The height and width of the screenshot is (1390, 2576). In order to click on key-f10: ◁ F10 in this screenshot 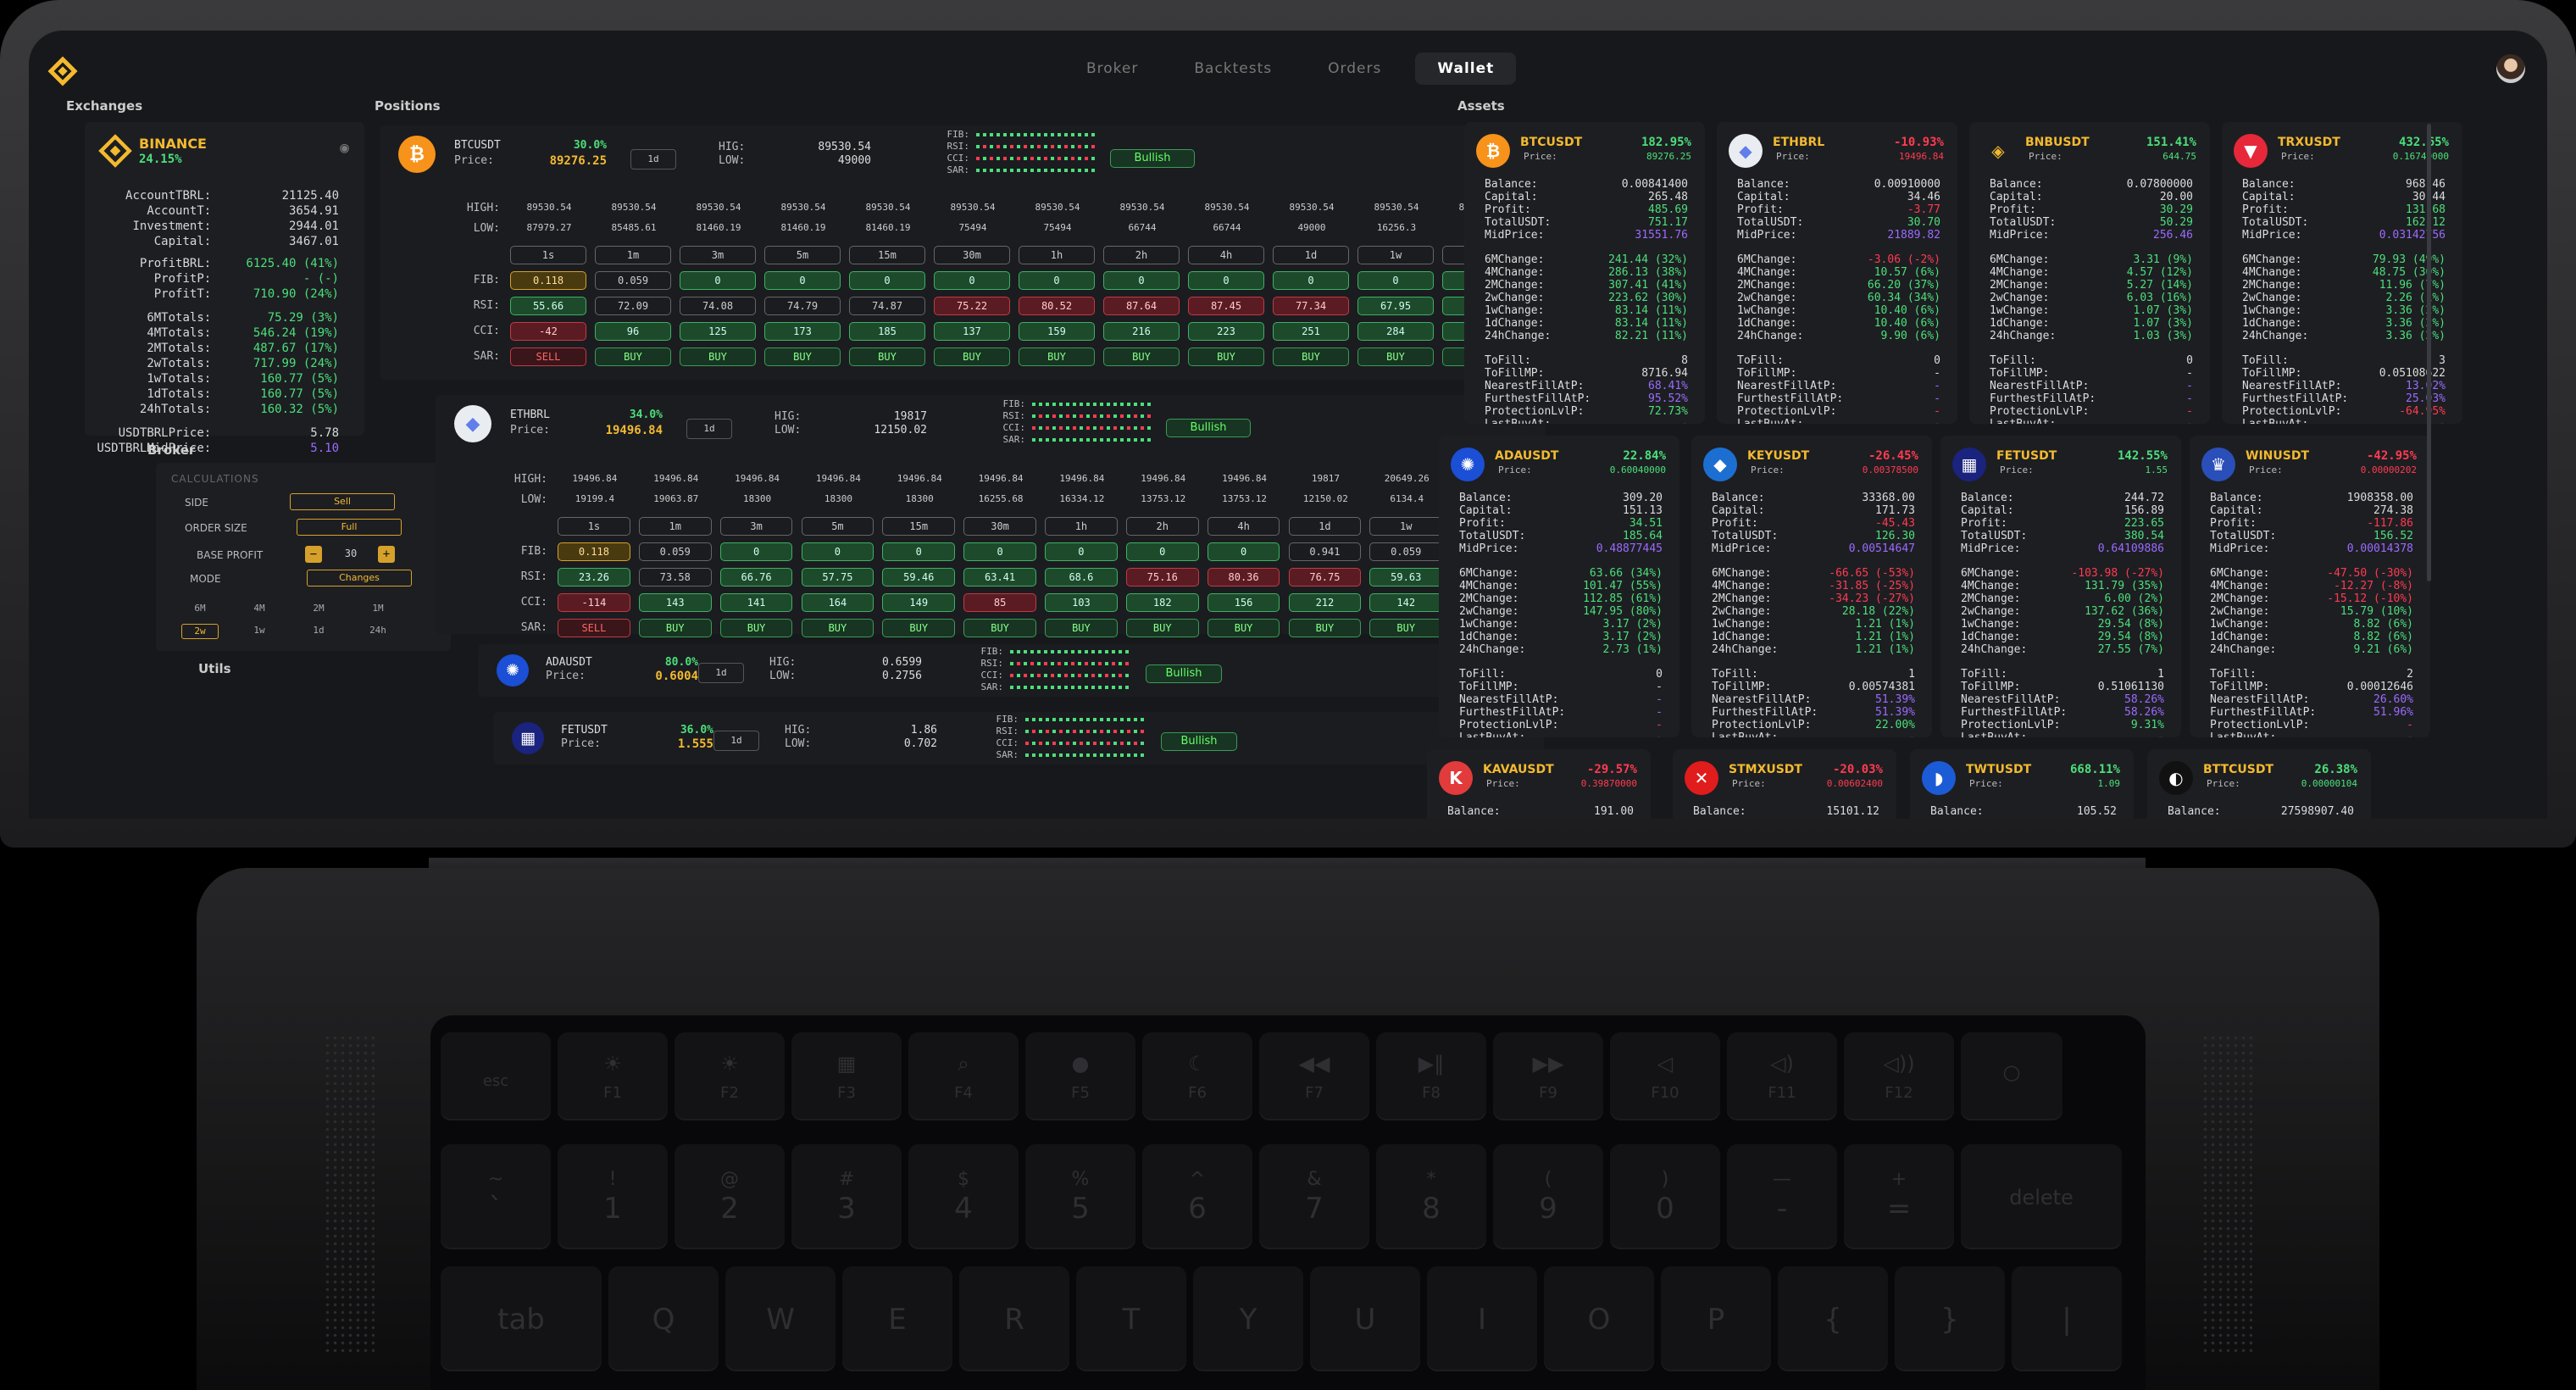, I will do `click(1665, 1076)`.